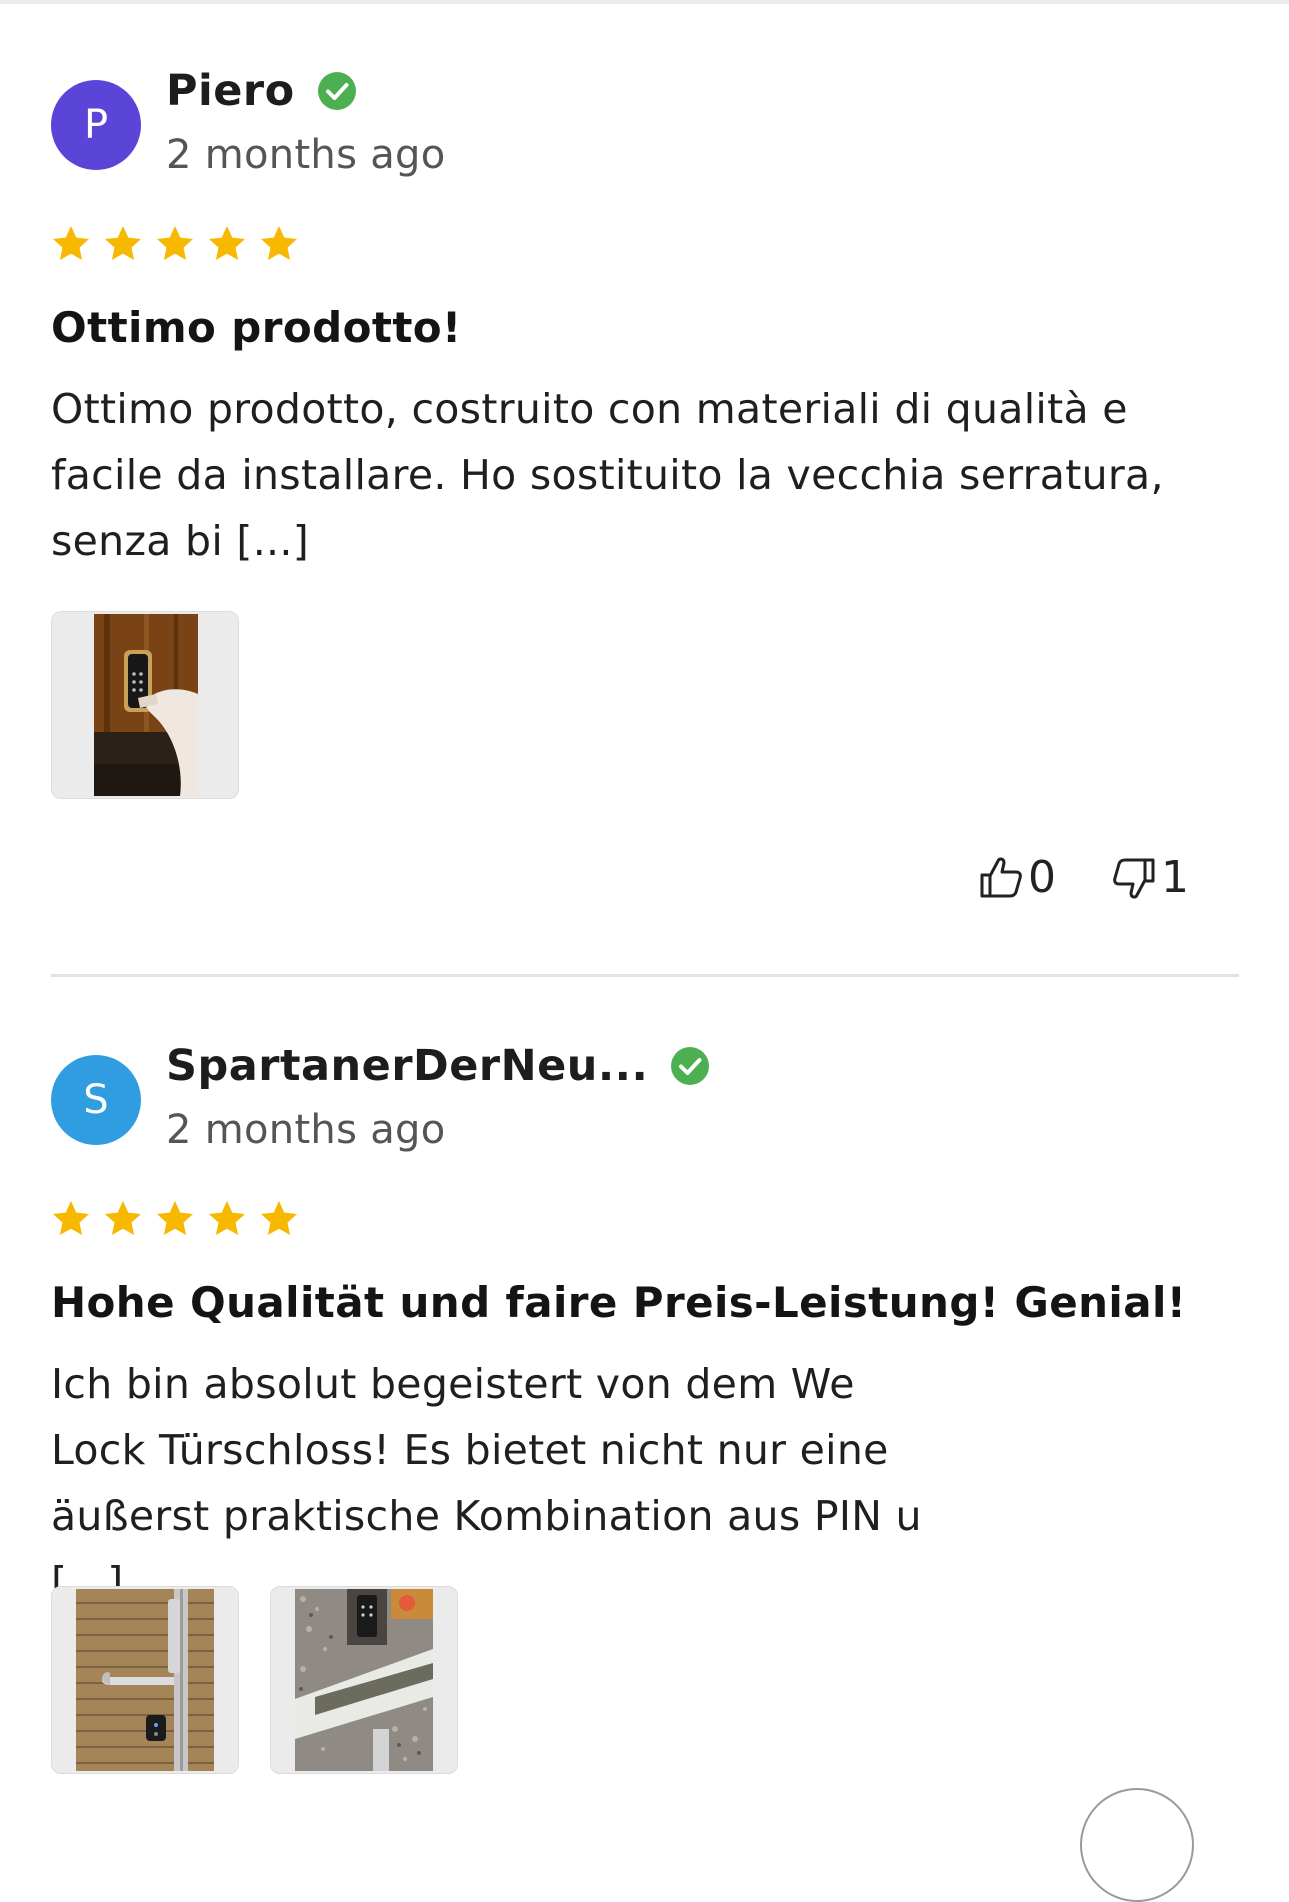 The height and width of the screenshot is (1902, 1289). I want to click on thumbs-down-icon, so click(1134, 878).